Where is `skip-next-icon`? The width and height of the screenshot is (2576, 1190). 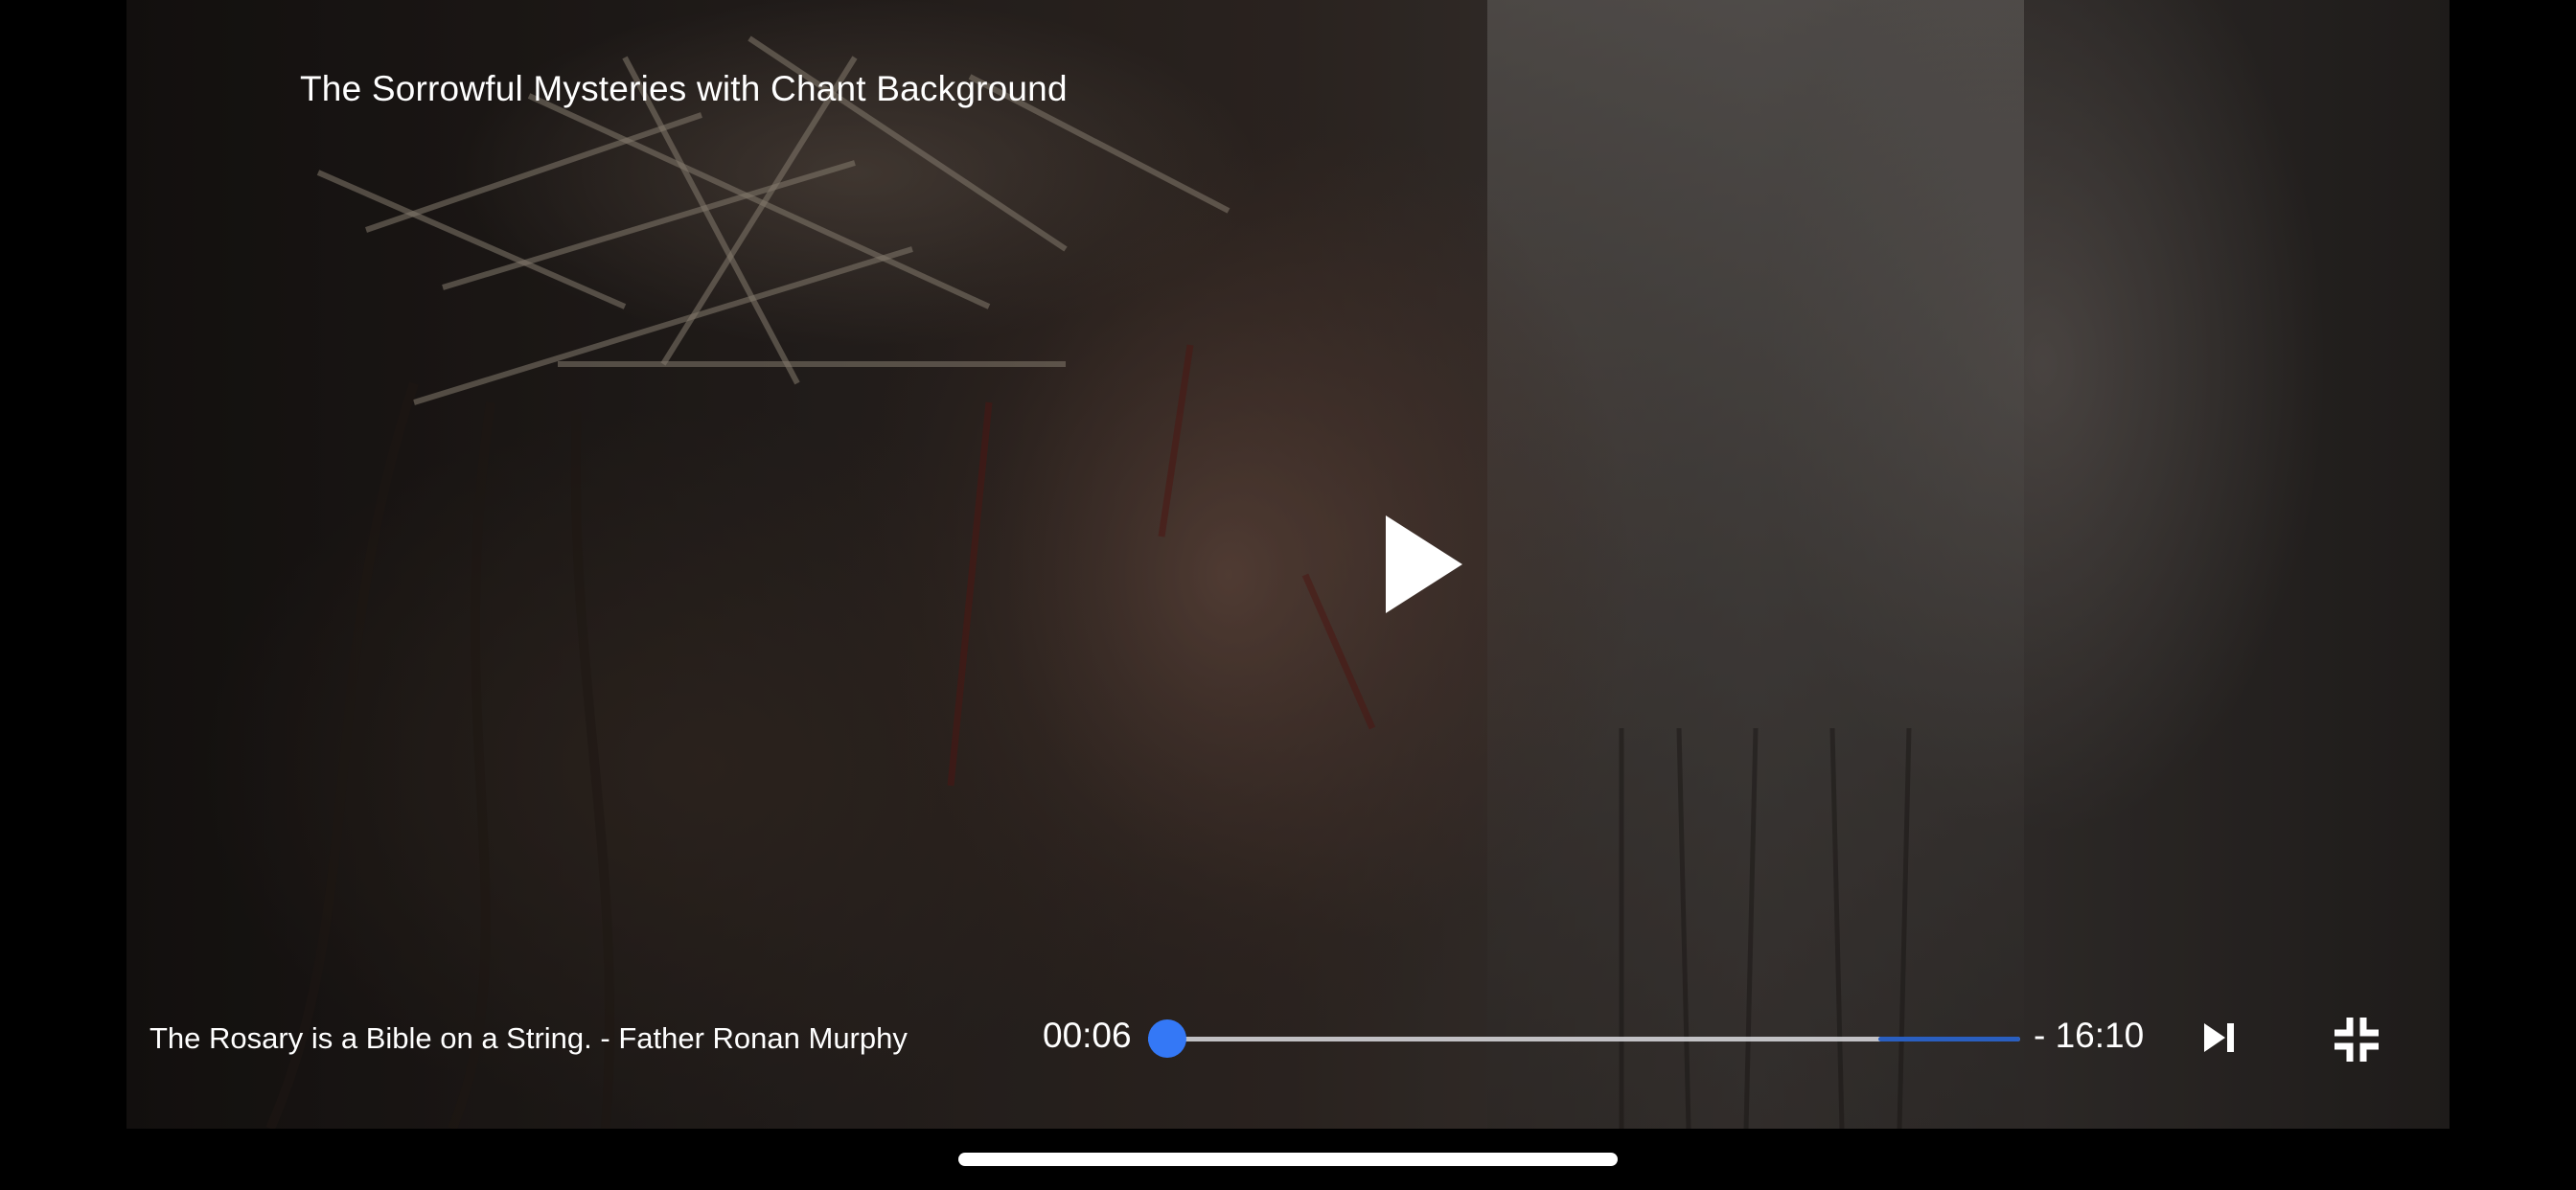 skip-next-icon is located at coordinates (2219, 1038).